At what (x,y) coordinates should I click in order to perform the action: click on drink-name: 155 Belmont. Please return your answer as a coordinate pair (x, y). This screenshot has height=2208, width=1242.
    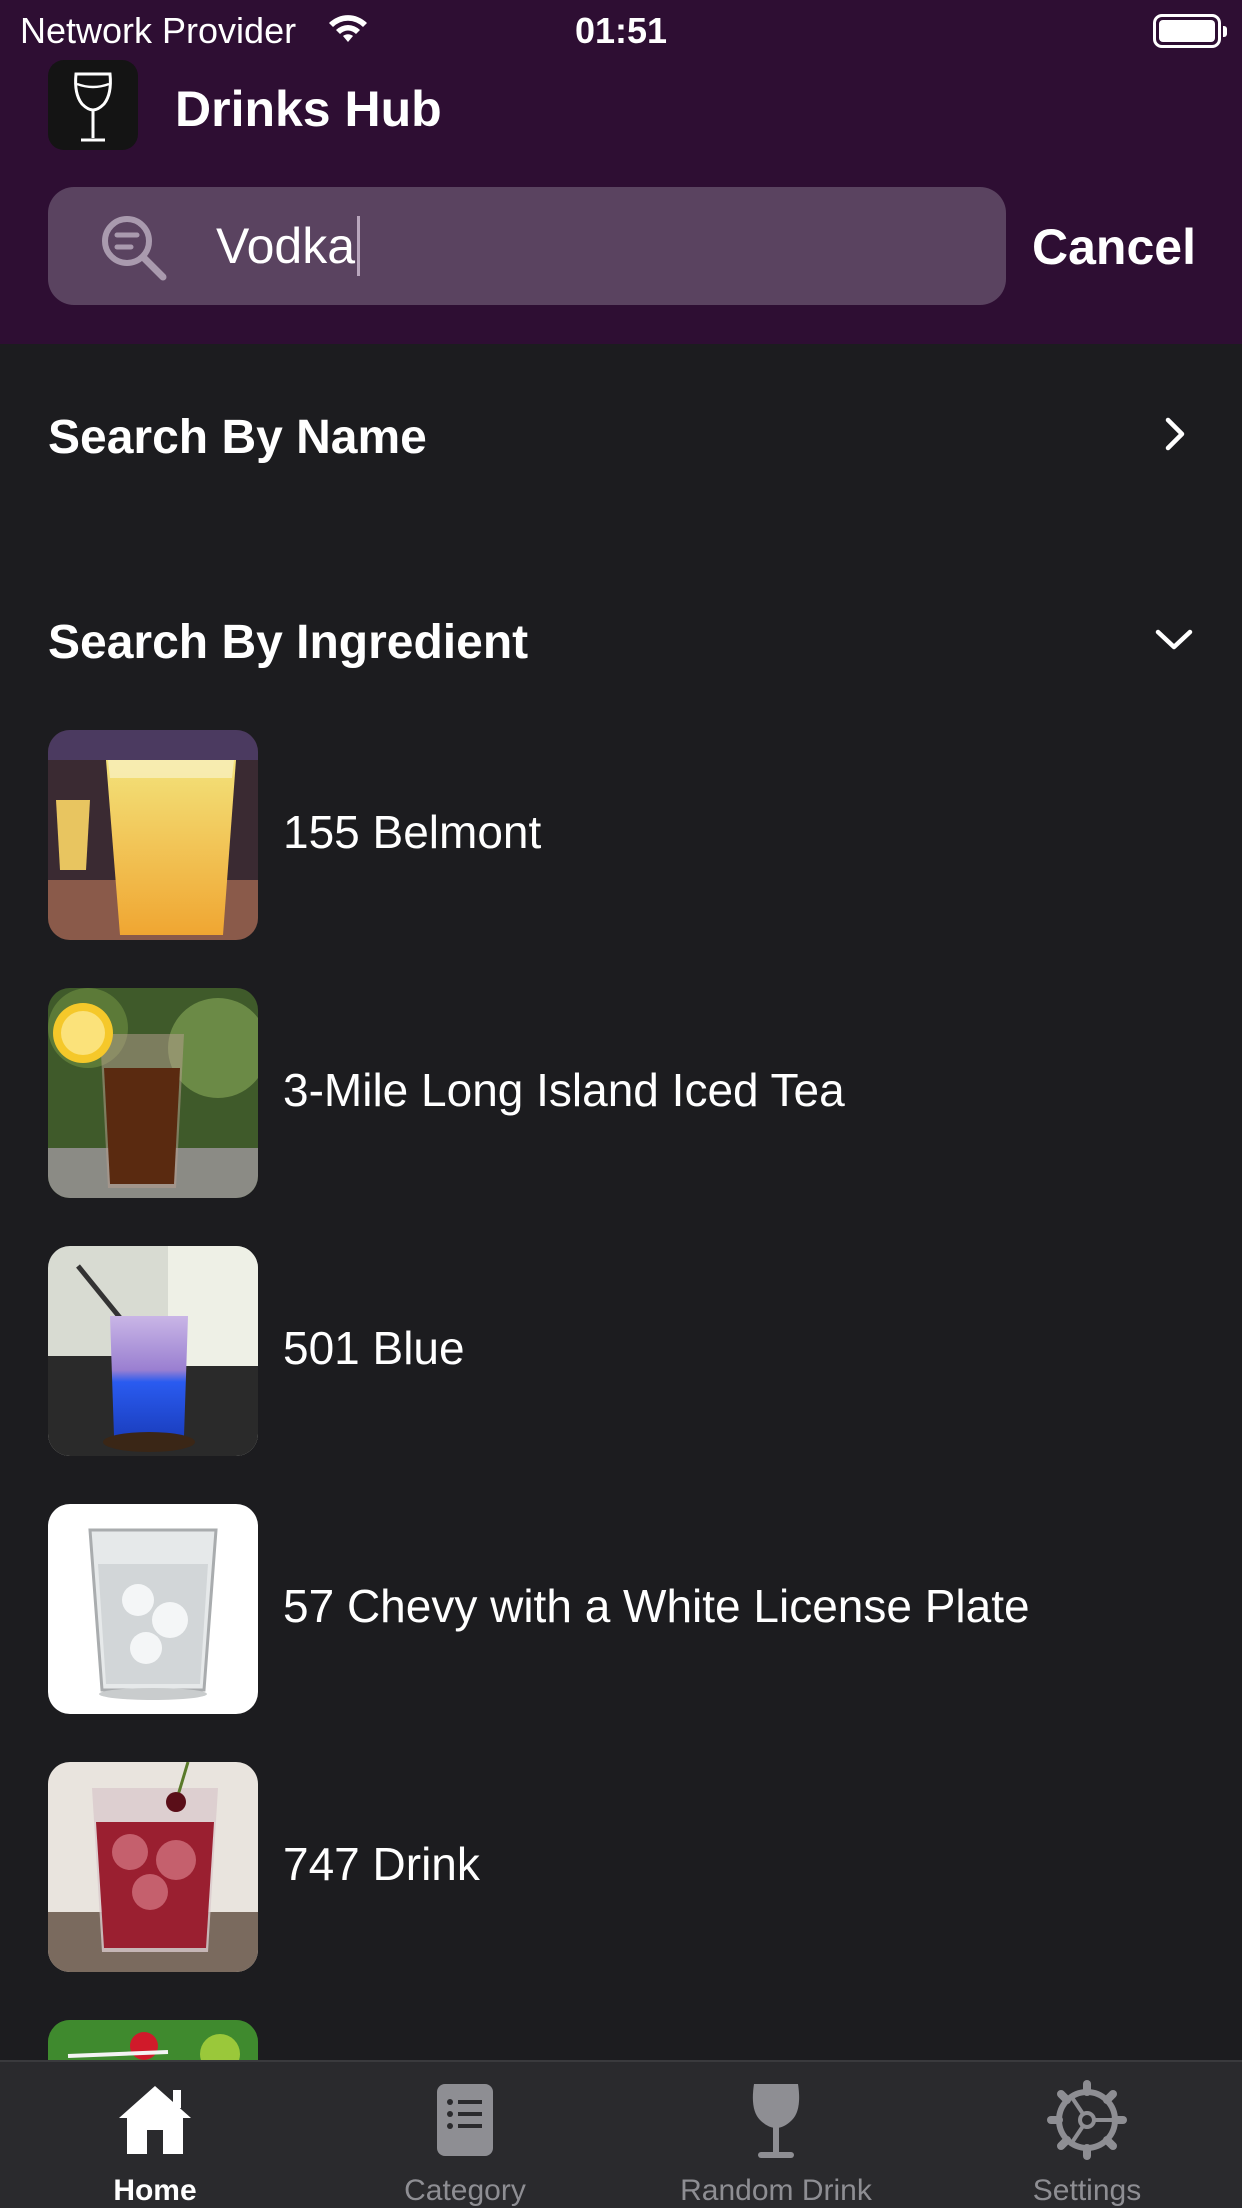
    Looking at the image, I should click on (412, 832).